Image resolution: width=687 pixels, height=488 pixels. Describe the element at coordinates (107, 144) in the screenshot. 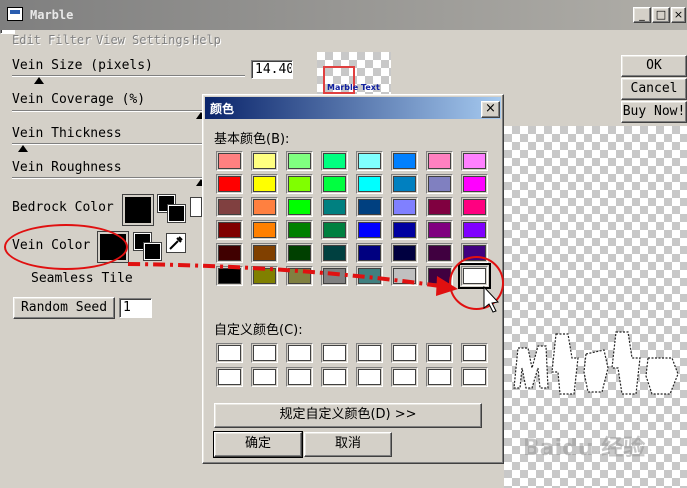

I see `vein-thickness-slider` at that location.